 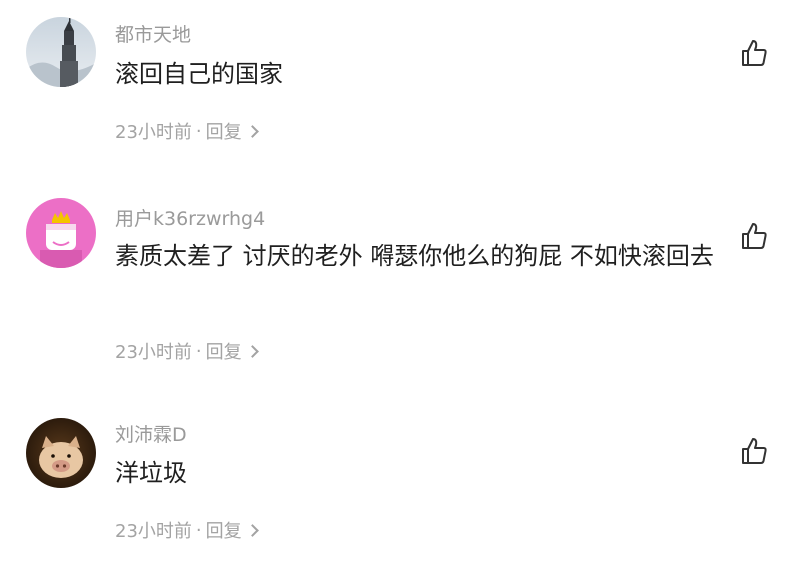 What do you see at coordinates (190, 217) in the screenshot?
I see `username: 用户k36rzwrhg4` at bounding box center [190, 217].